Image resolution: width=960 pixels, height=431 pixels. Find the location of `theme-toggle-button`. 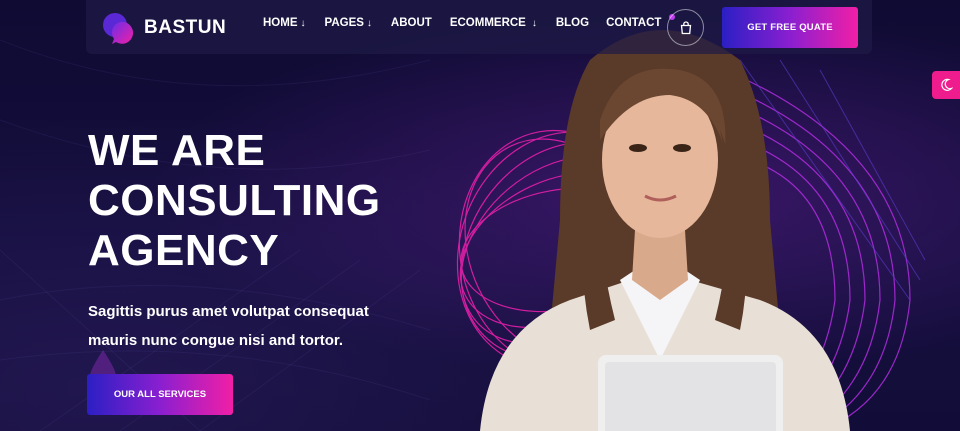

theme-toggle-button is located at coordinates (946, 85).